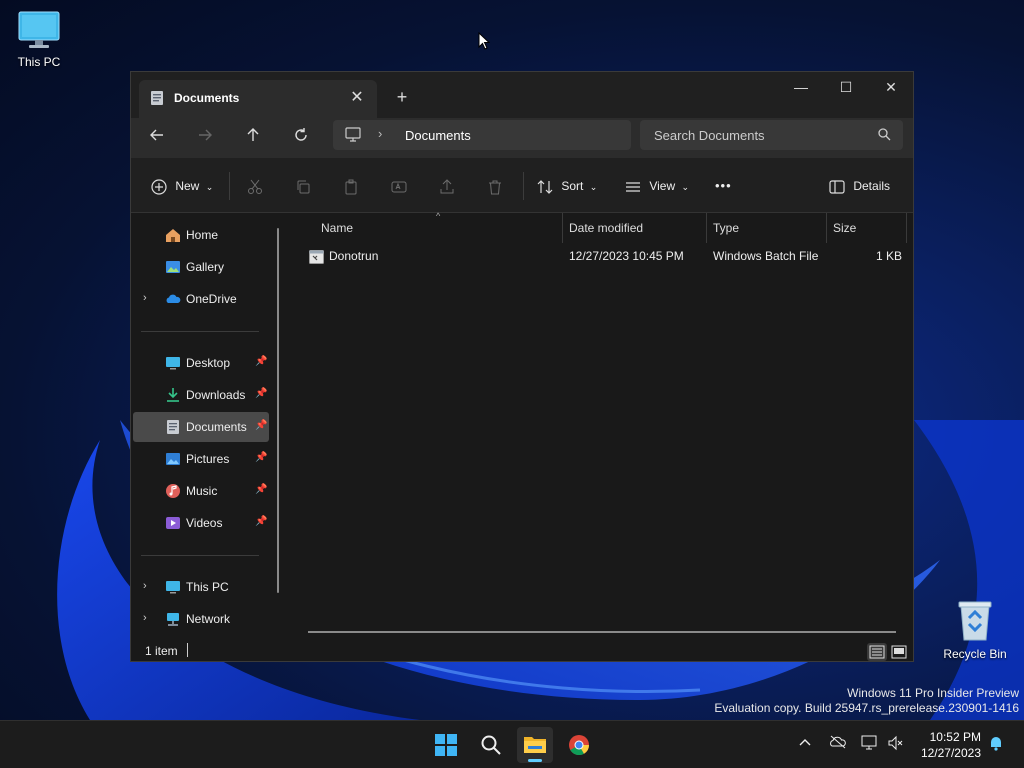 The height and width of the screenshot is (768, 1024). What do you see at coordinates (39, 29) in the screenshot?
I see `monitor-icon` at bounding box center [39, 29].